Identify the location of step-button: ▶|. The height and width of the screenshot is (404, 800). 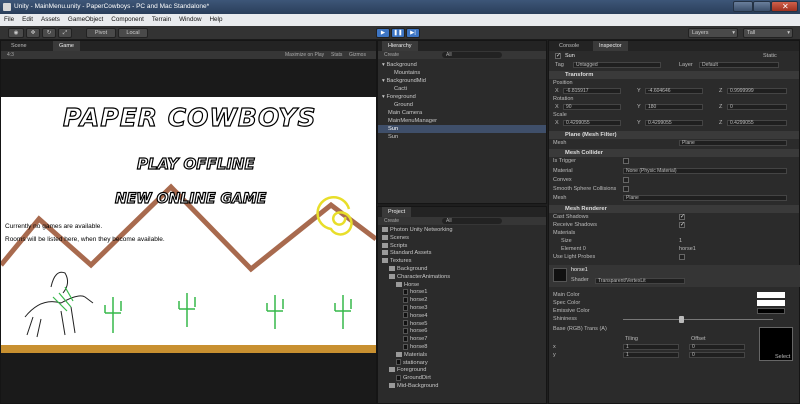
(413, 33).